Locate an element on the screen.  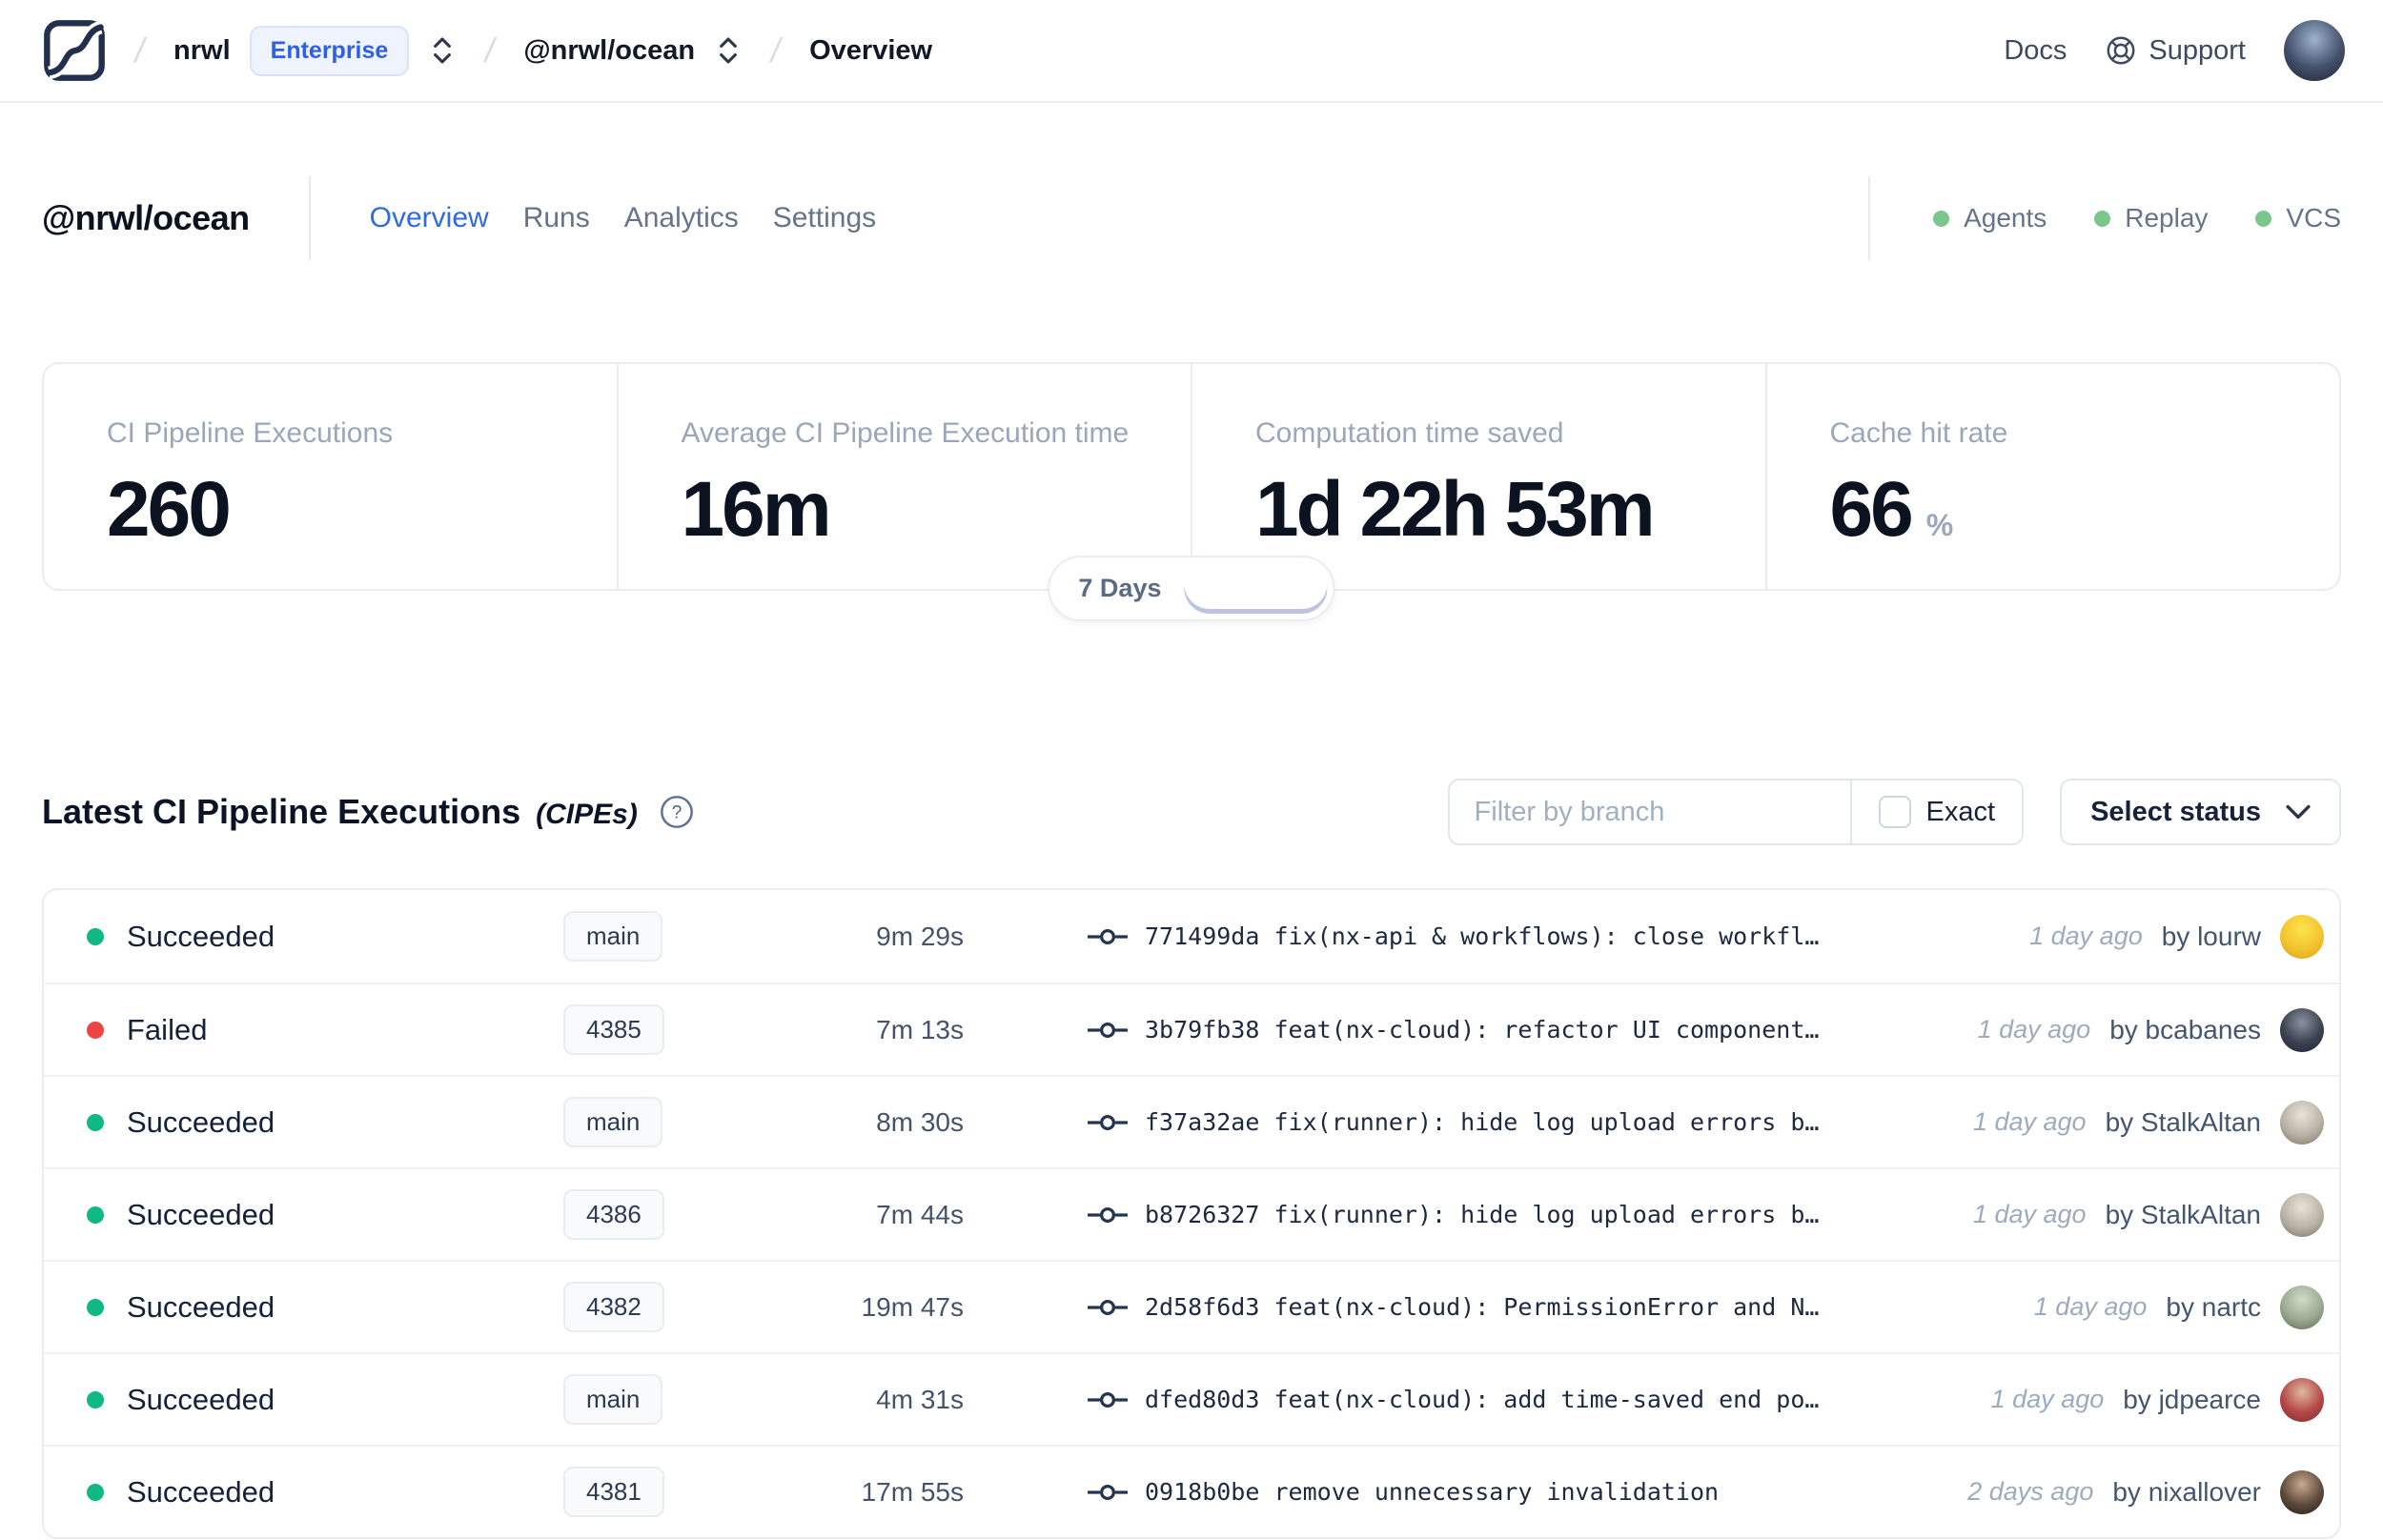
branch-badge: main is located at coordinates (613, 1122).